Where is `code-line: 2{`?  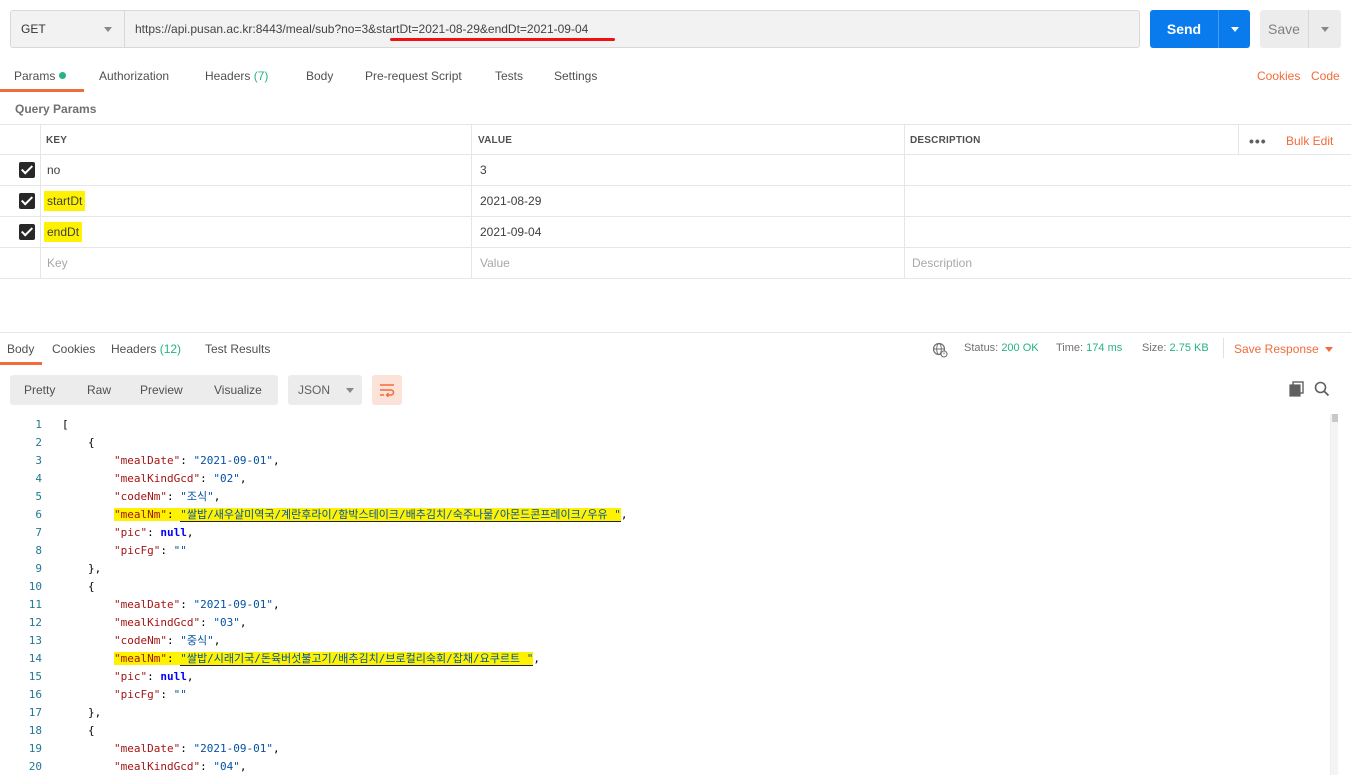 code-line: 2{ is located at coordinates (660, 442).